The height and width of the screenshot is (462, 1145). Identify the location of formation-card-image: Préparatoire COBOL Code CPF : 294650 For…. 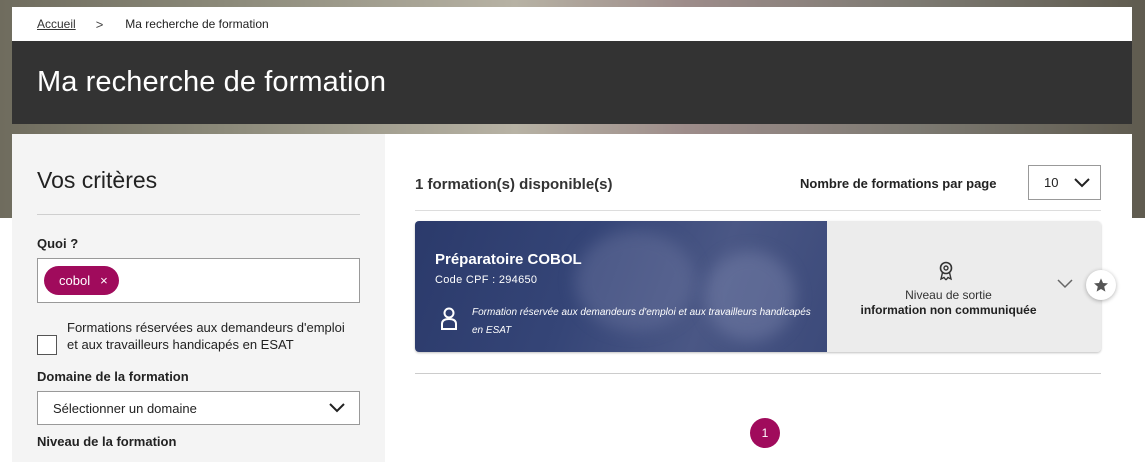
(621, 286).